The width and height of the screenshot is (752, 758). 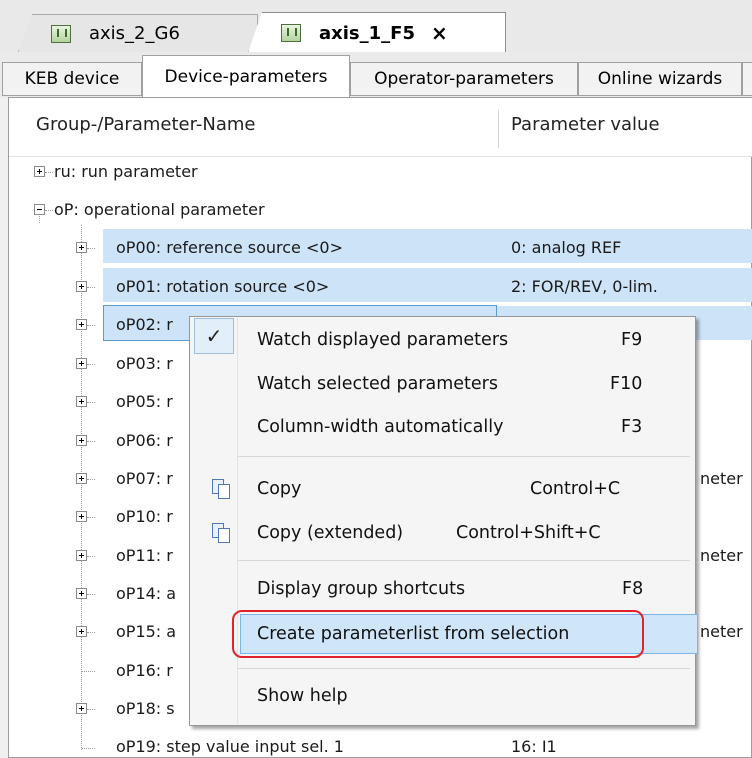 I want to click on parameter-name: oP02: r, so click(x=144, y=324).